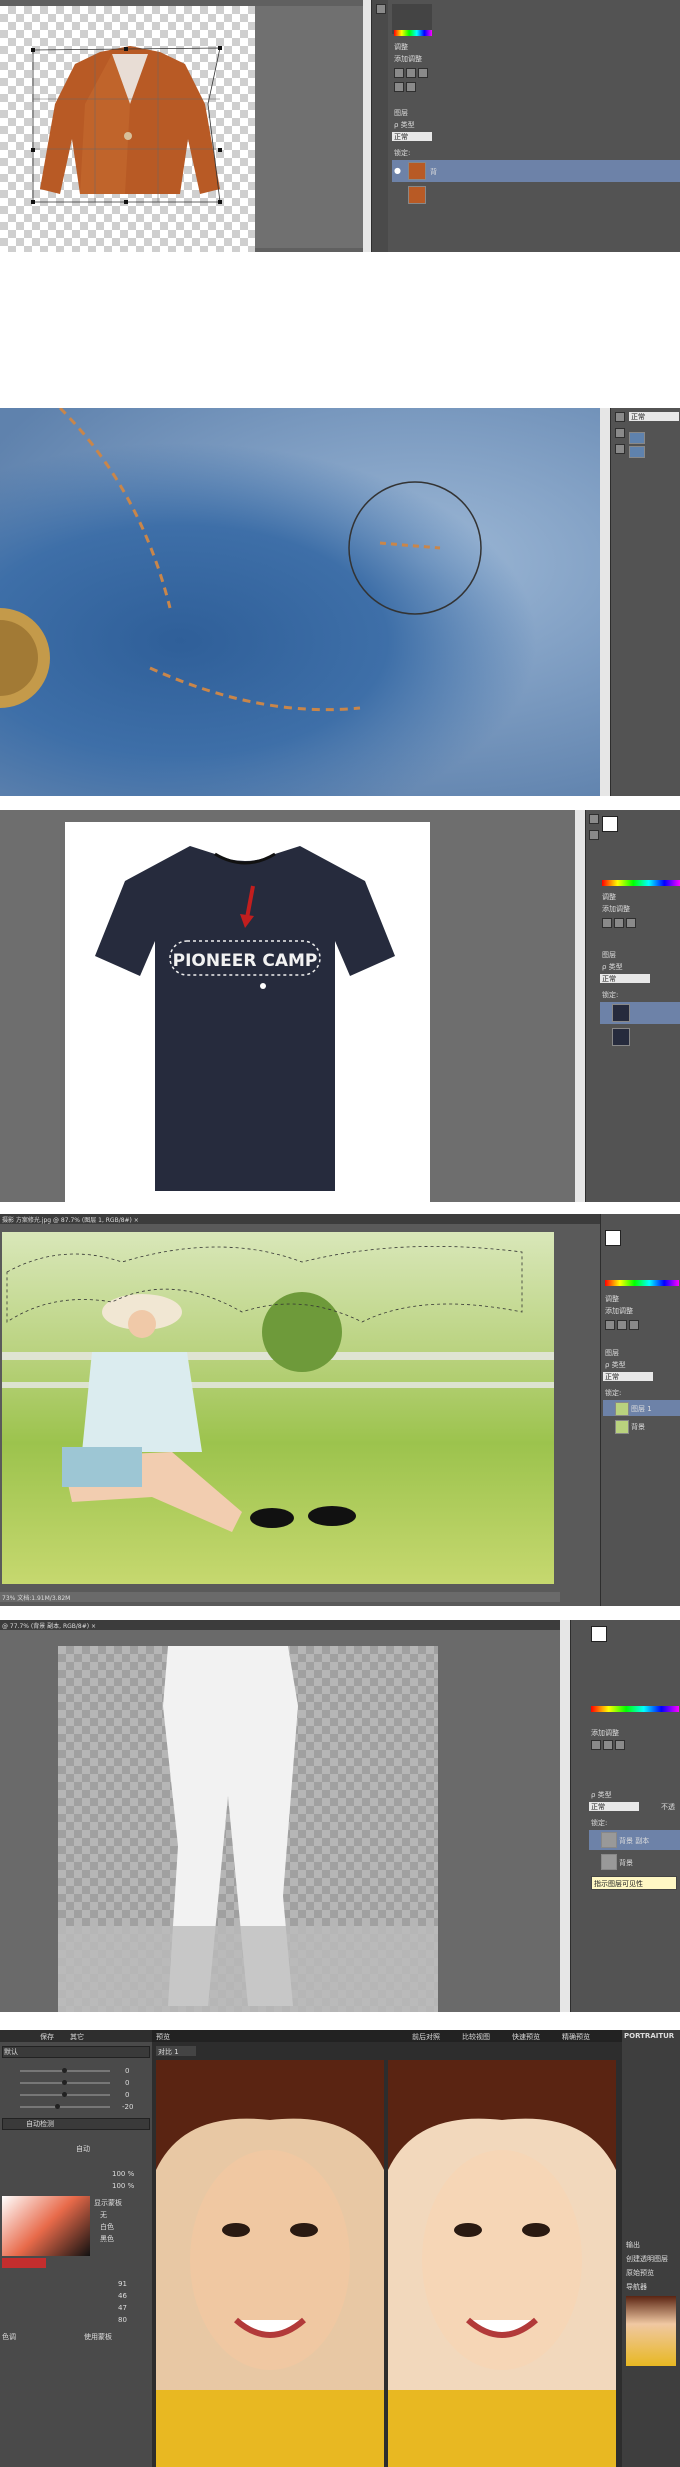 The height and width of the screenshot is (2467, 680). What do you see at coordinates (620, 433) in the screenshot?
I see `type-icon` at bounding box center [620, 433].